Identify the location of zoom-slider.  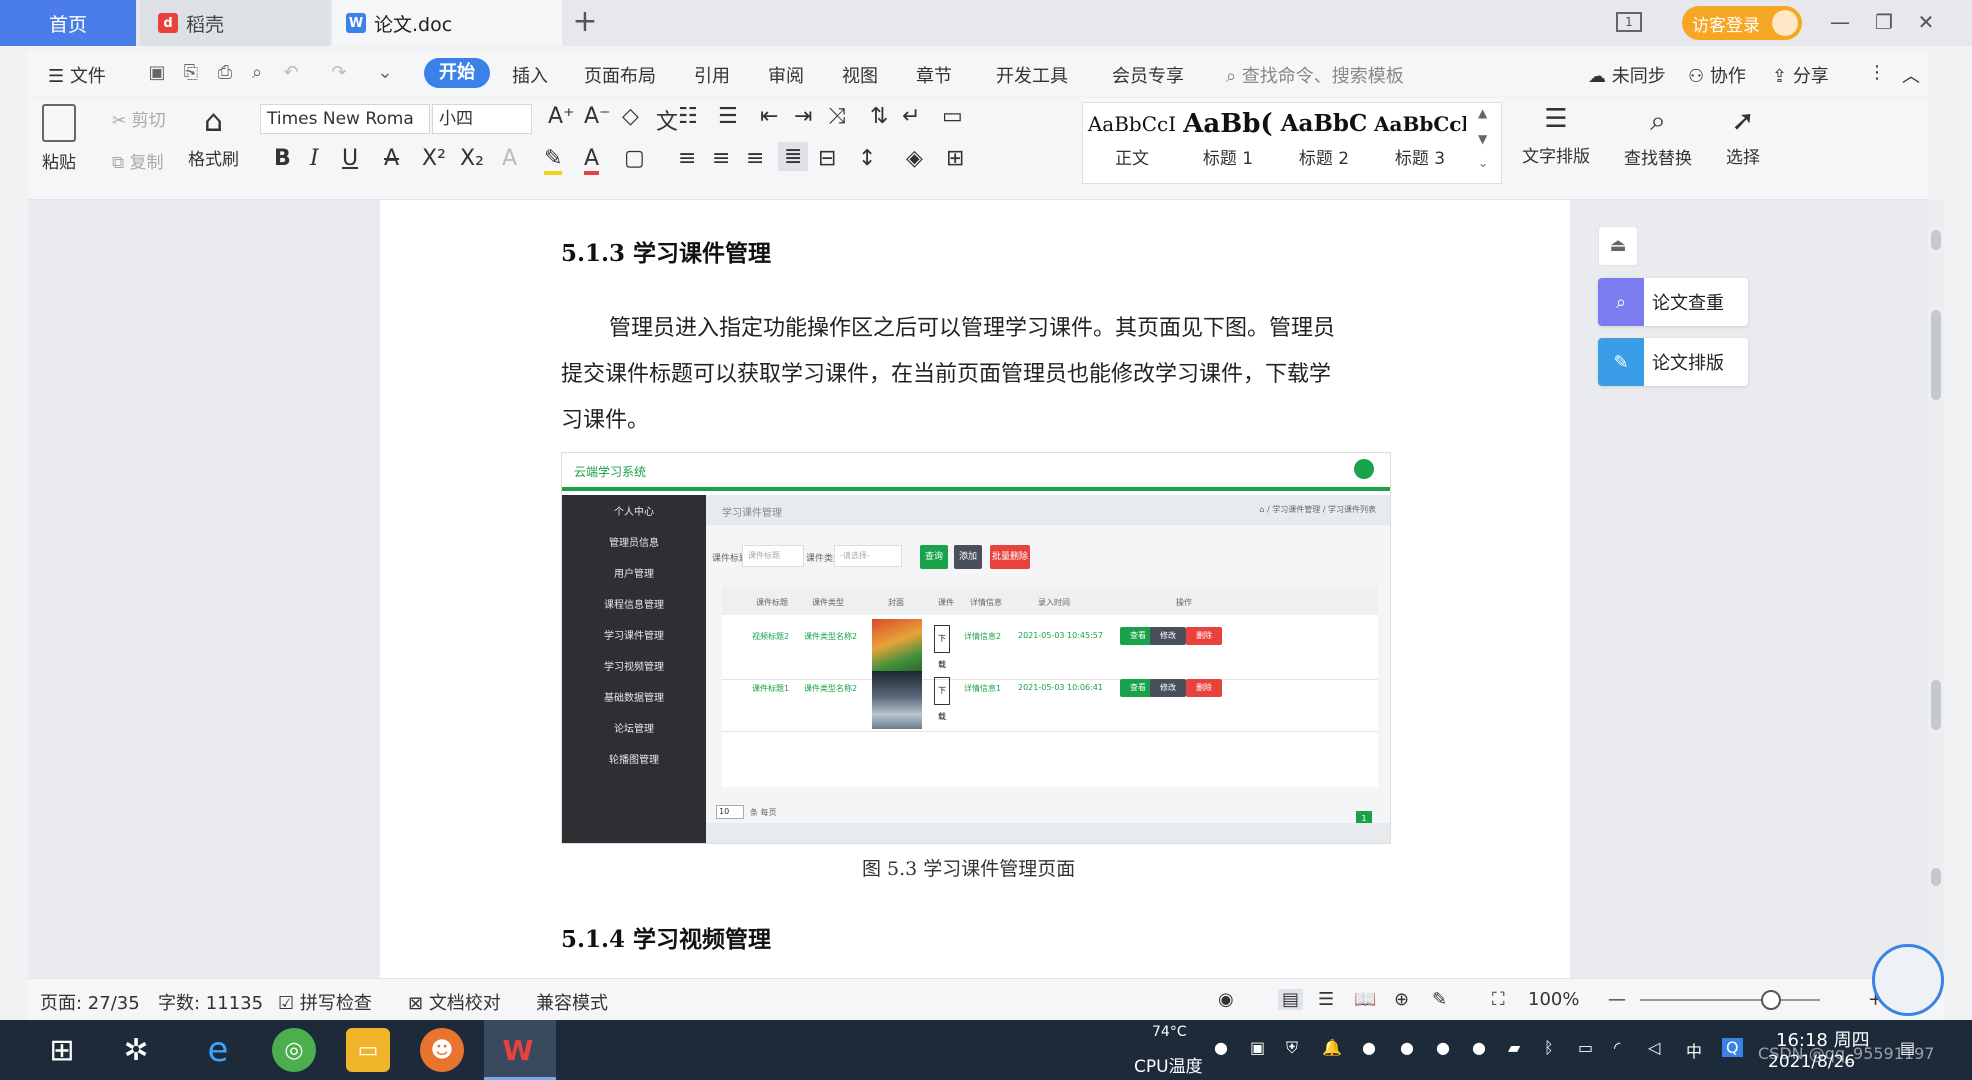
(1730, 1000).